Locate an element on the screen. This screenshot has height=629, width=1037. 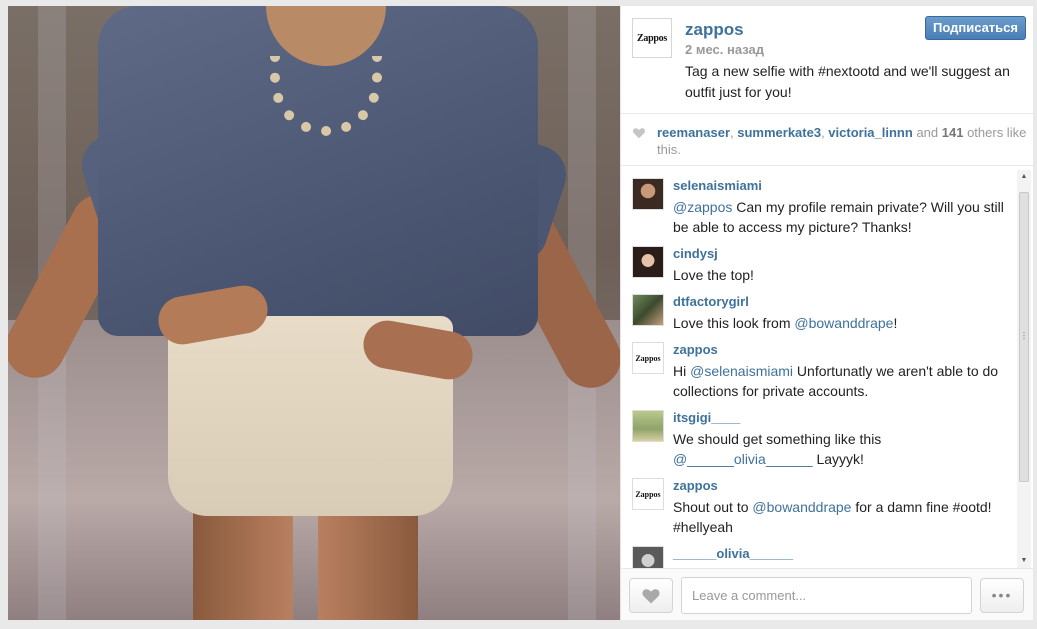
likes-and: and is located at coordinates (927, 132).